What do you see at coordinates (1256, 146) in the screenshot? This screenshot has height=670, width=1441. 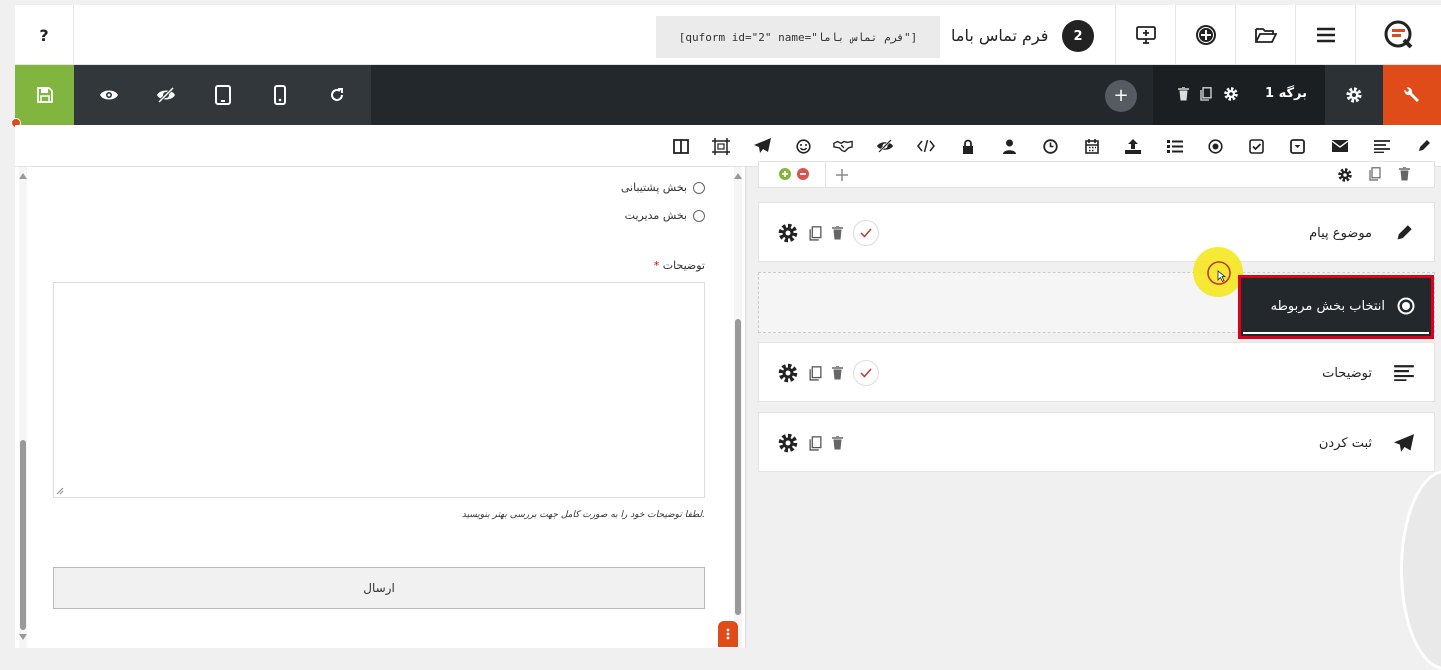 I see `check-square-icon` at bounding box center [1256, 146].